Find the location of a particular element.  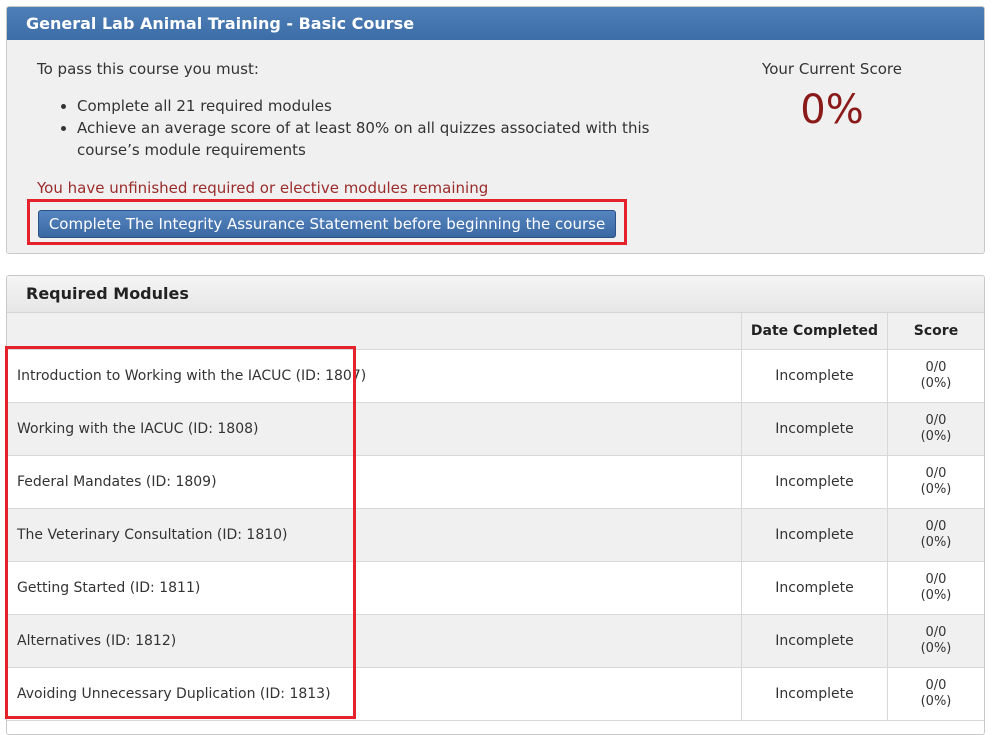

table-header-row: Date Completed Score is located at coordinates (495, 331).